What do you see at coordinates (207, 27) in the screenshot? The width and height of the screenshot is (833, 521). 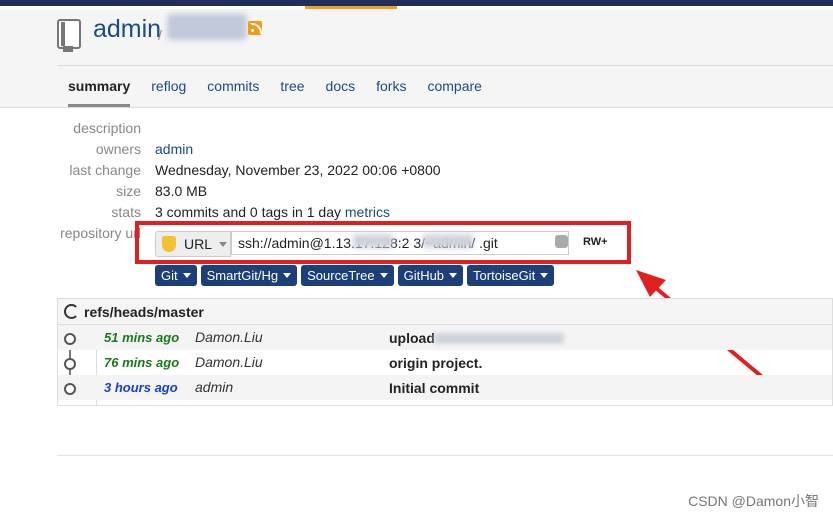 I see `redacted-repo-name` at bounding box center [207, 27].